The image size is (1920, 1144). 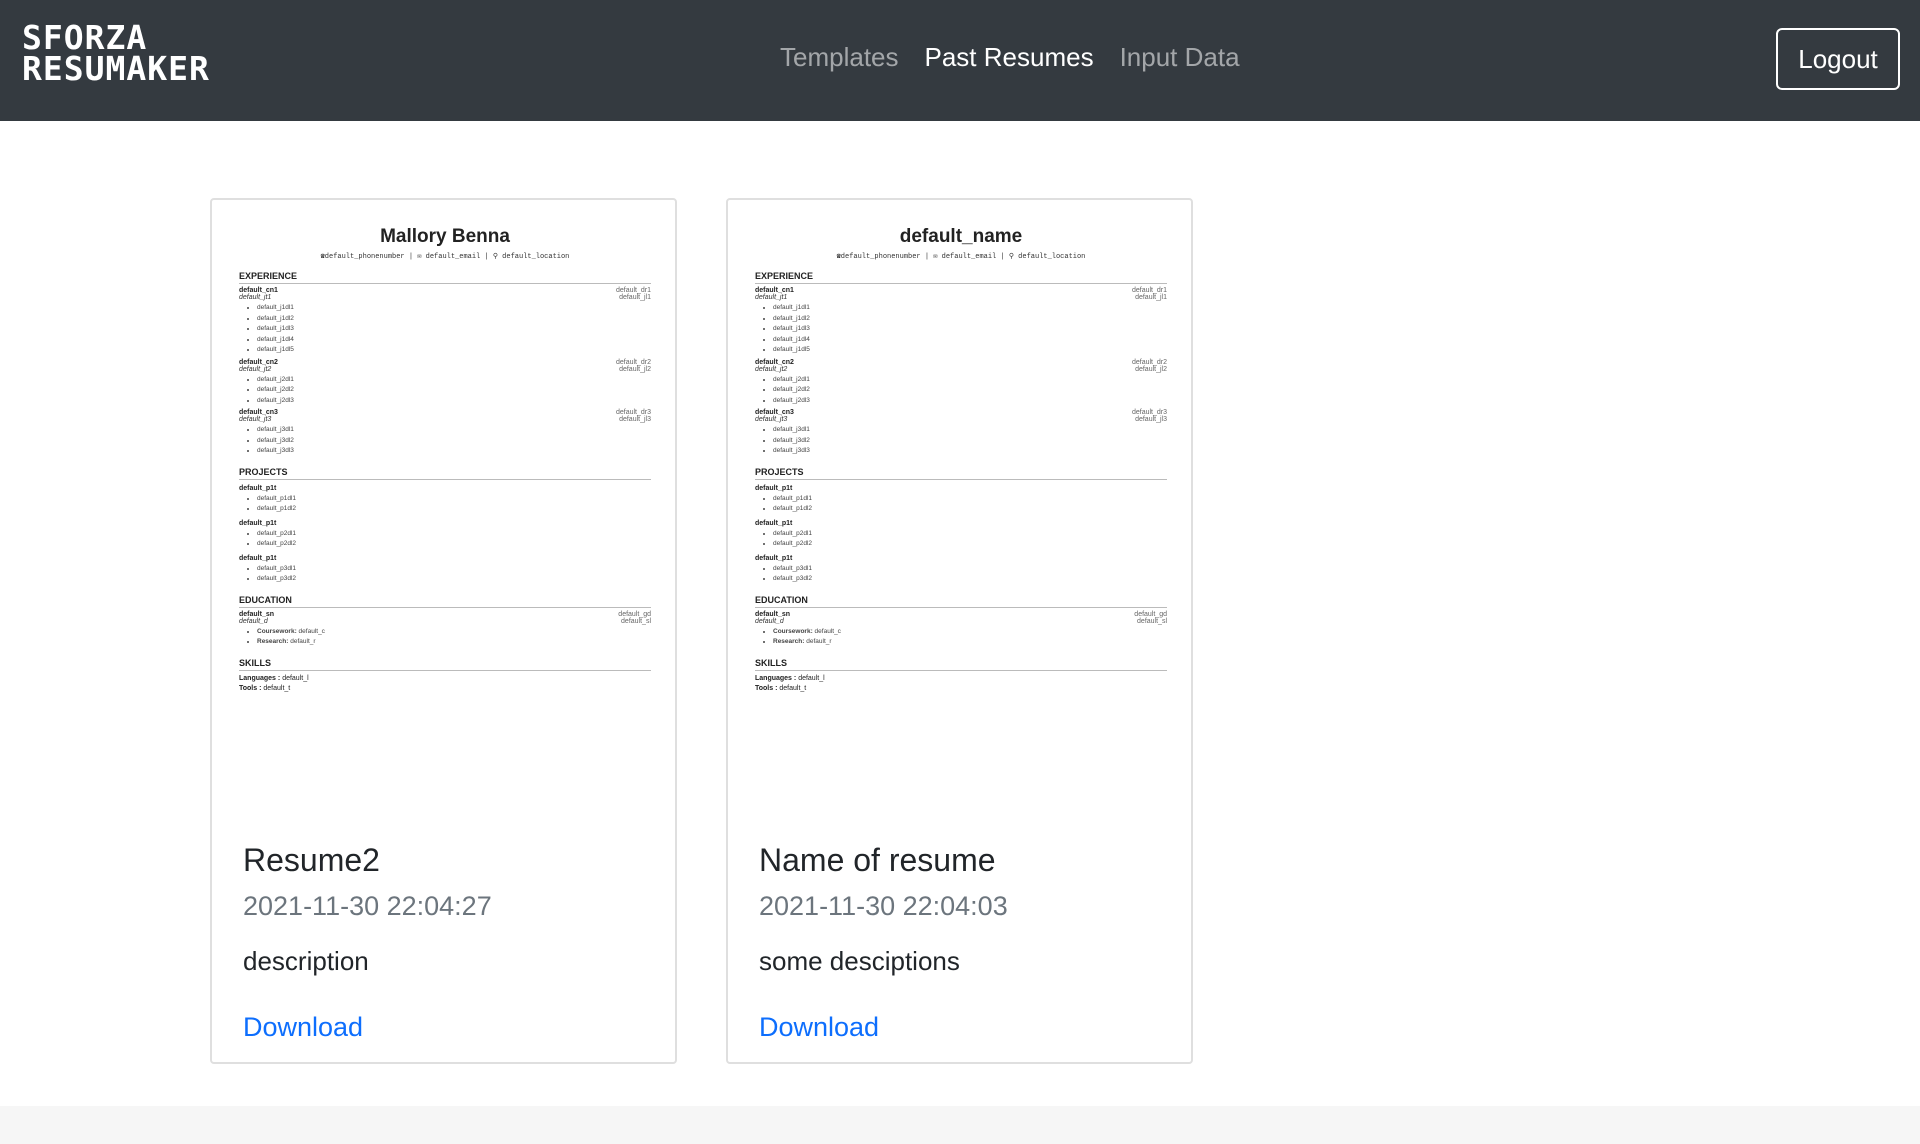 What do you see at coordinates (1838, 59) in the screenshot?
I see `logout-button: Logout` at bounding box center [1838, 59].